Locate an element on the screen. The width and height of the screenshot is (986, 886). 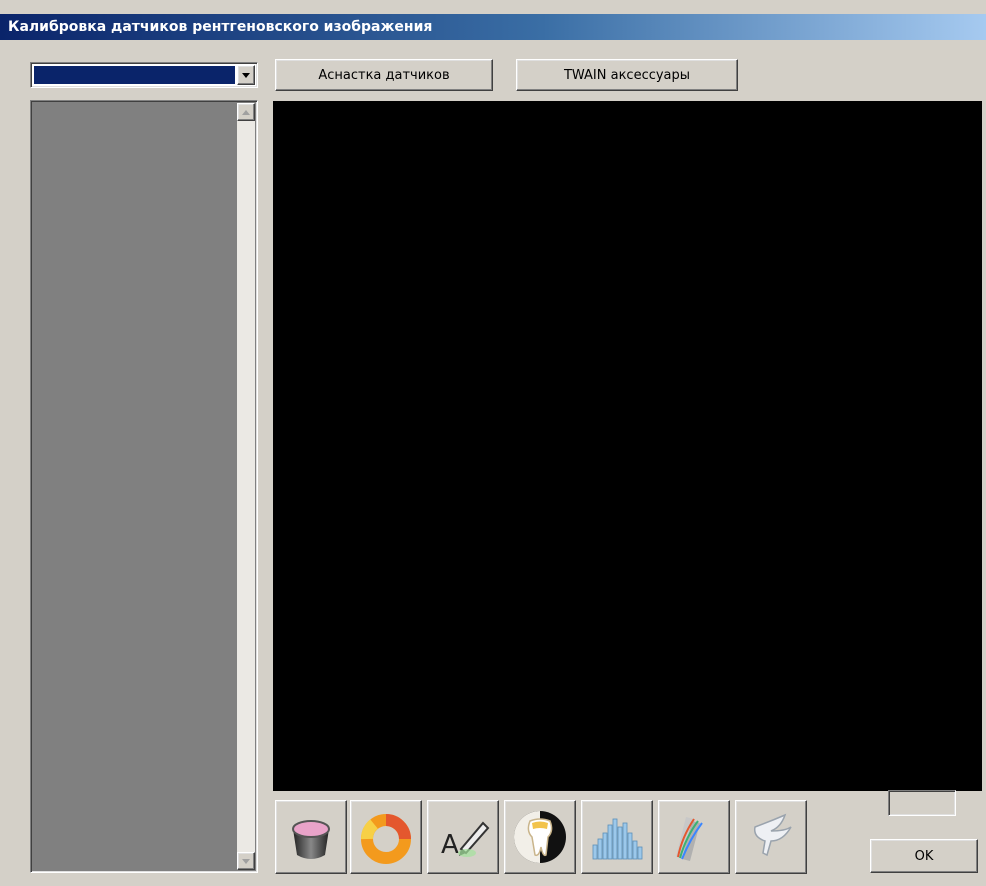
color-ring-tool-button is located at coordinates (386, 837).